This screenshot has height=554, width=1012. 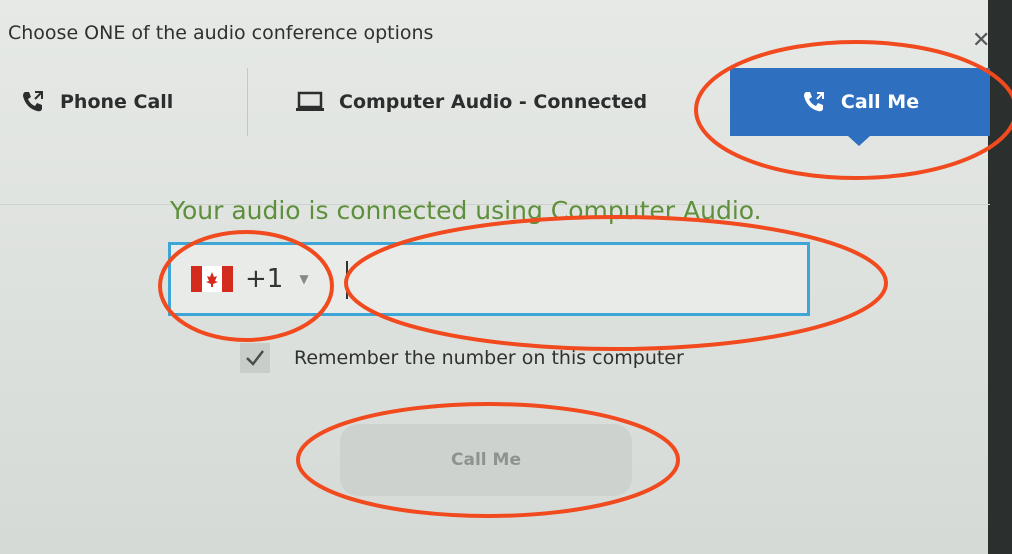 I want to click on phone-icon, so click(x=33, y=101).